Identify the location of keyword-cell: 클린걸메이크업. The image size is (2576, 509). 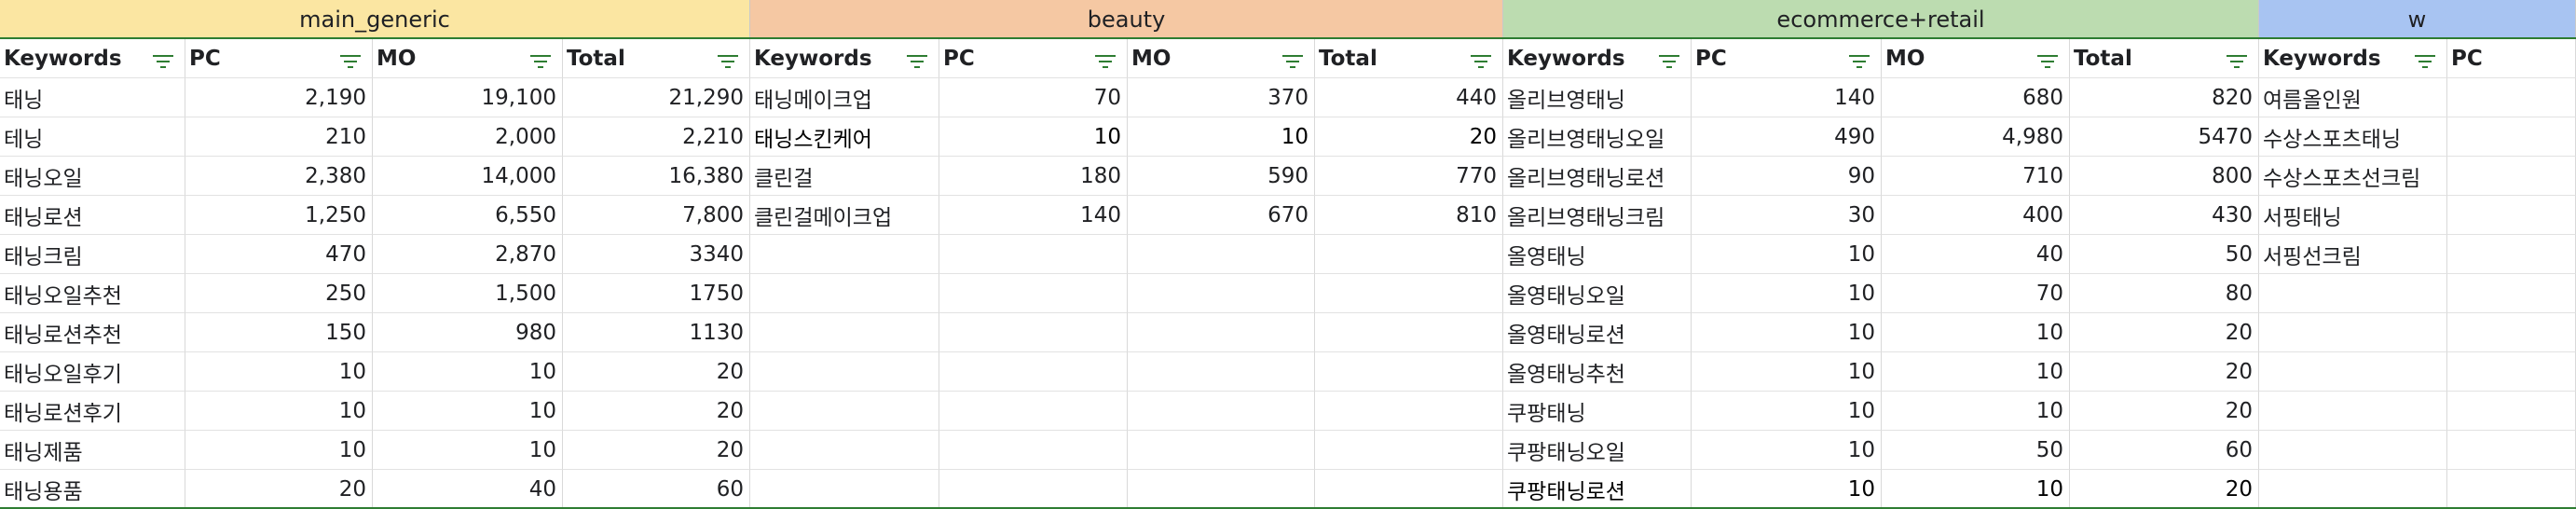
(844, 215).